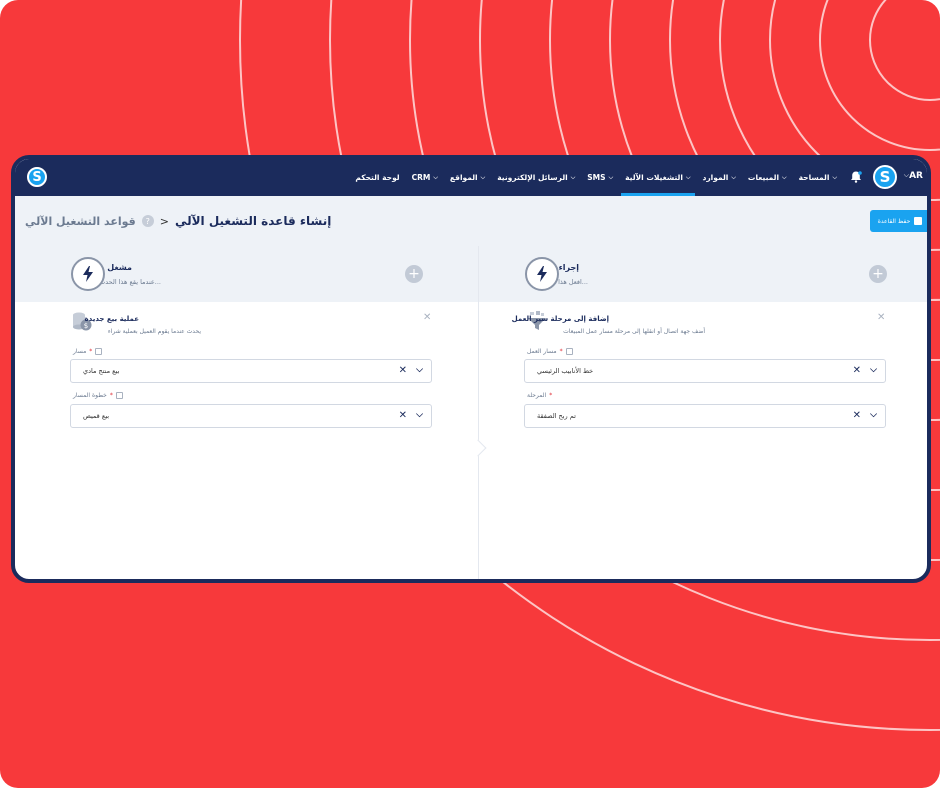 This screenshot has width=940, height=788. I want to click on nav-item-sms: SMS ⌵, so click(600, 177).